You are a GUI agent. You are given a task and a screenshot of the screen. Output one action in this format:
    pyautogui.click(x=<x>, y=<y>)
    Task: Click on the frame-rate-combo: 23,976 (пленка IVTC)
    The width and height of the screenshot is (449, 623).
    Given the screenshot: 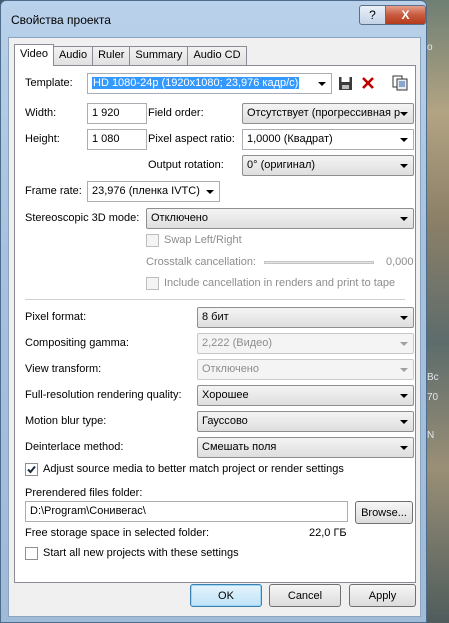 What is the action you would take?
    pyautogui.click(x=153, y=191)
    